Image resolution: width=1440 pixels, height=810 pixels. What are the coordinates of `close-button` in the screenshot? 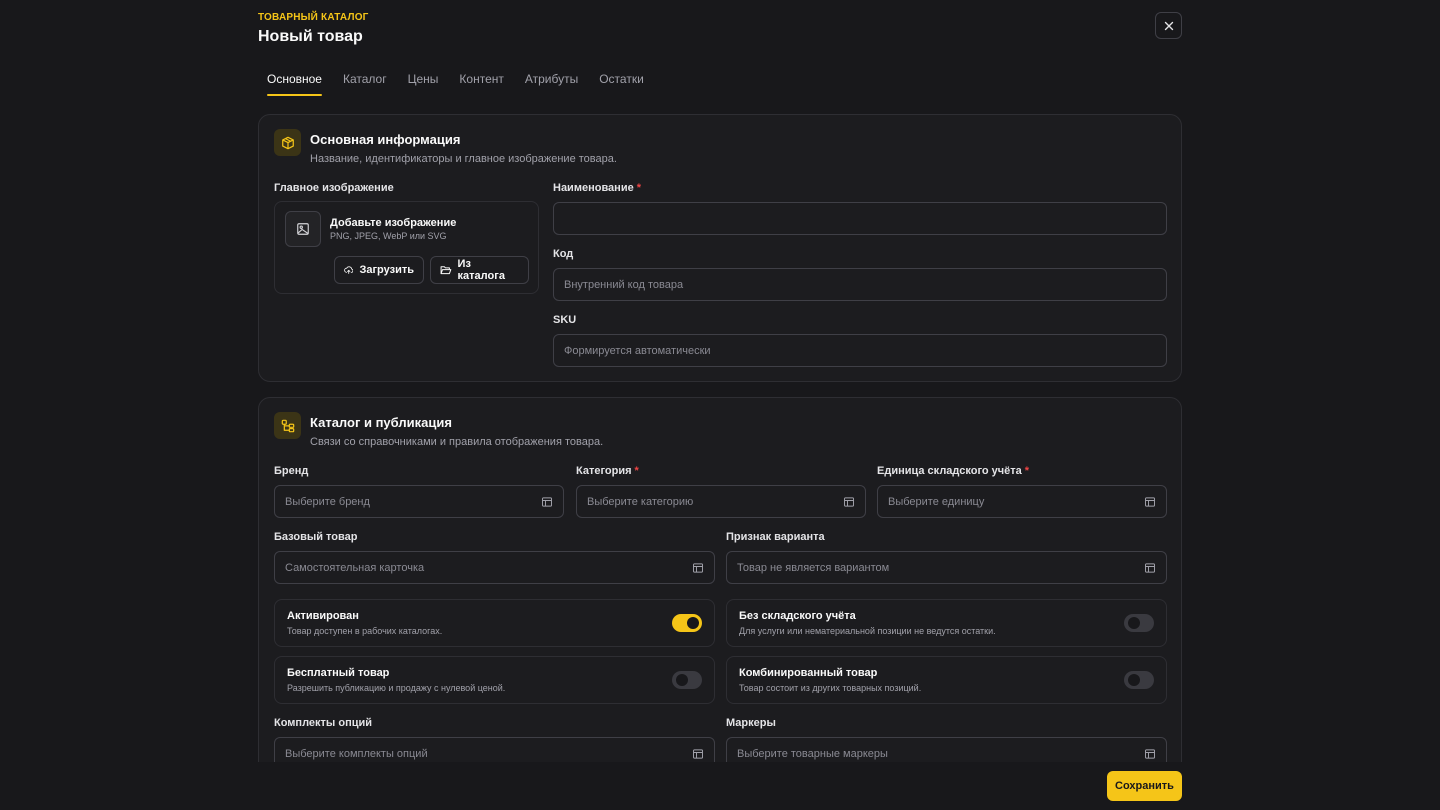 It's located at (1168, 25).